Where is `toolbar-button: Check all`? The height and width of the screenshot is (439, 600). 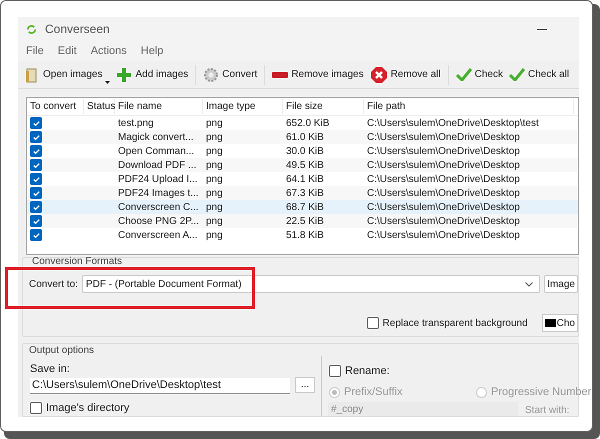
toolbar-button: Check all is located at coordinates (539, 74).